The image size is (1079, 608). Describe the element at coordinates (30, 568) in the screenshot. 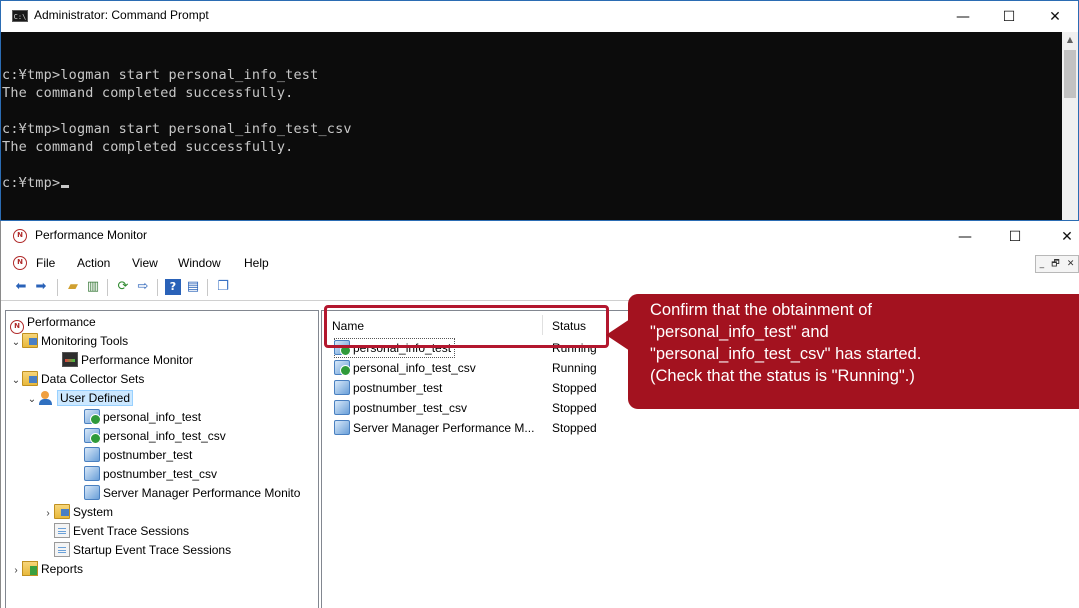

I see `reports-folder-icon` at that location.